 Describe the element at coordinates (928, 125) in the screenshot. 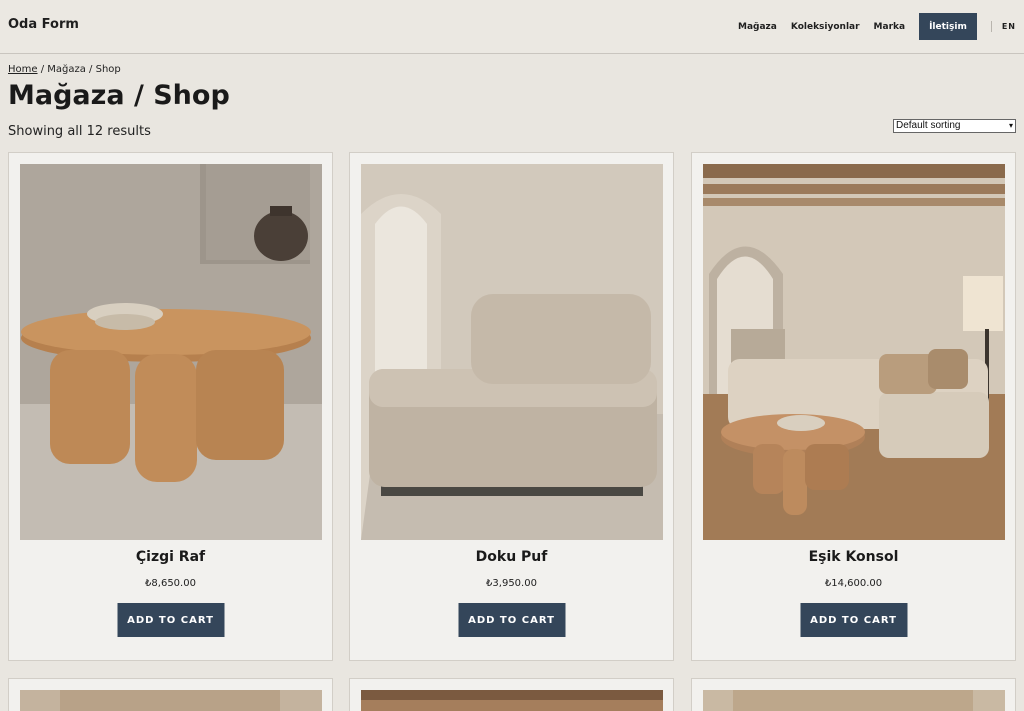

I see `sort-selected-value: Default sorting` at that location.